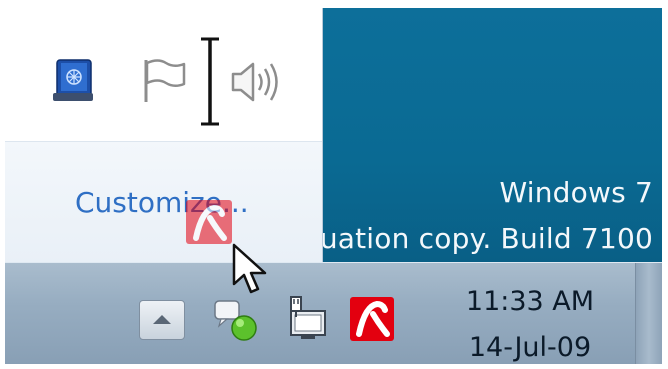 This screenshot has width=668, height=369. What do you see at coordinates (530, 324) in the screenshot?
I see `system-clock: 11:33 AM 14-Jul-09` at bounding box center [530, 324].